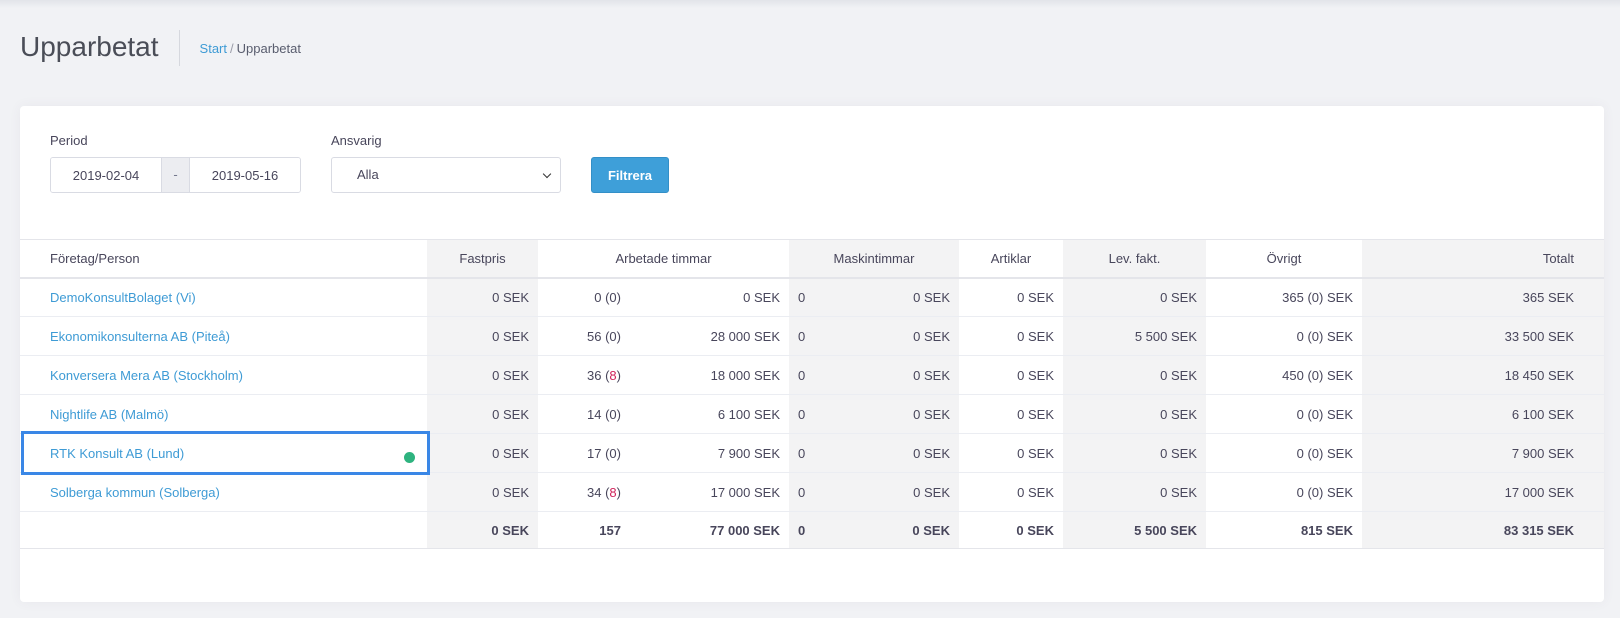  What do you see at coordinates (663, 259) in the screenshot?
I see `col-header-worked-hours: Arbetade timmar` at bounding box center [663, 259].